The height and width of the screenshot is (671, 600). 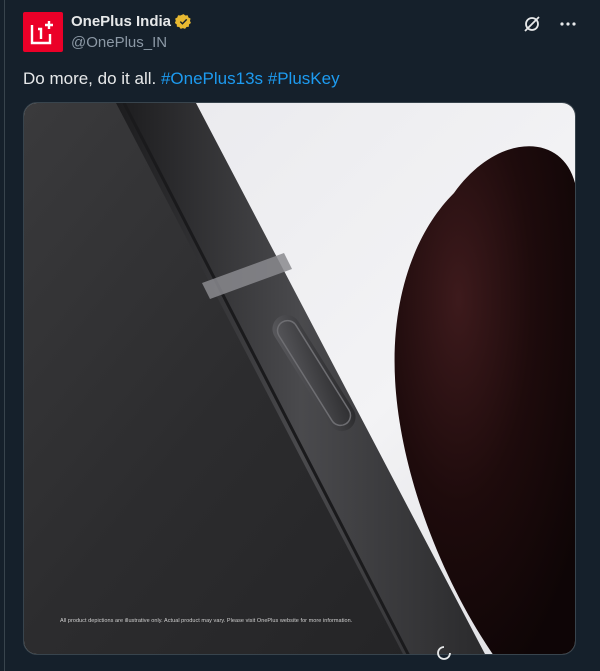 I want to click on more-options-icon, so click(x=568, y=24).